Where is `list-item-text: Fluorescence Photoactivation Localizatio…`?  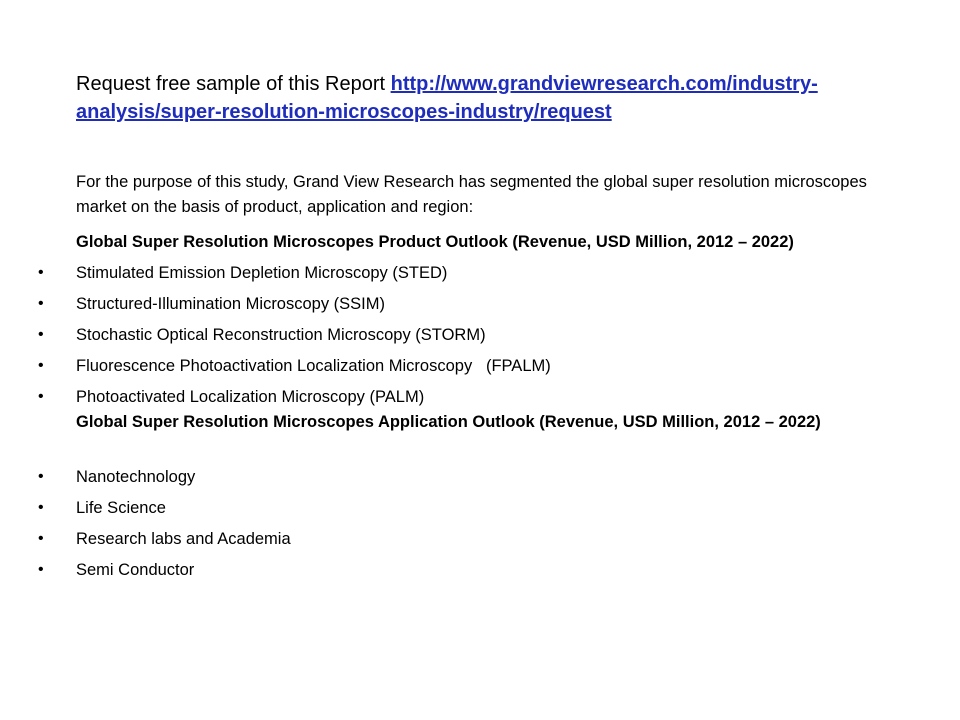
list-item-text: Fluorescence Photoactivation Localizatio… is located at coordinates (313, 366).